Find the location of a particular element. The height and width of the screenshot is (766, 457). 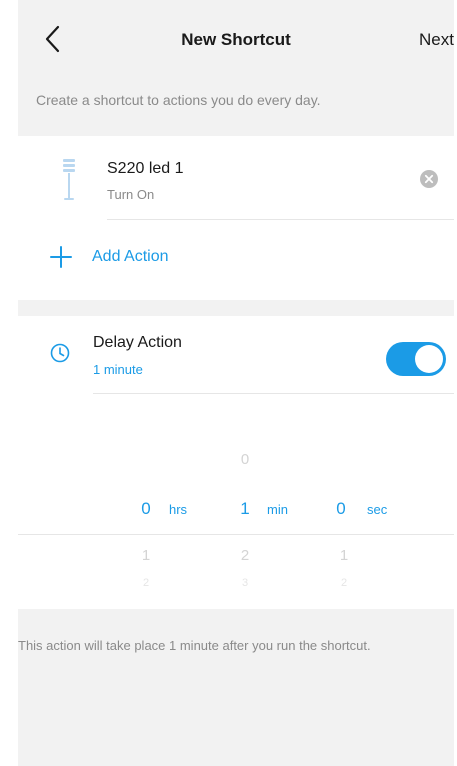

delay-toggle is located at coordinates (416, 359).